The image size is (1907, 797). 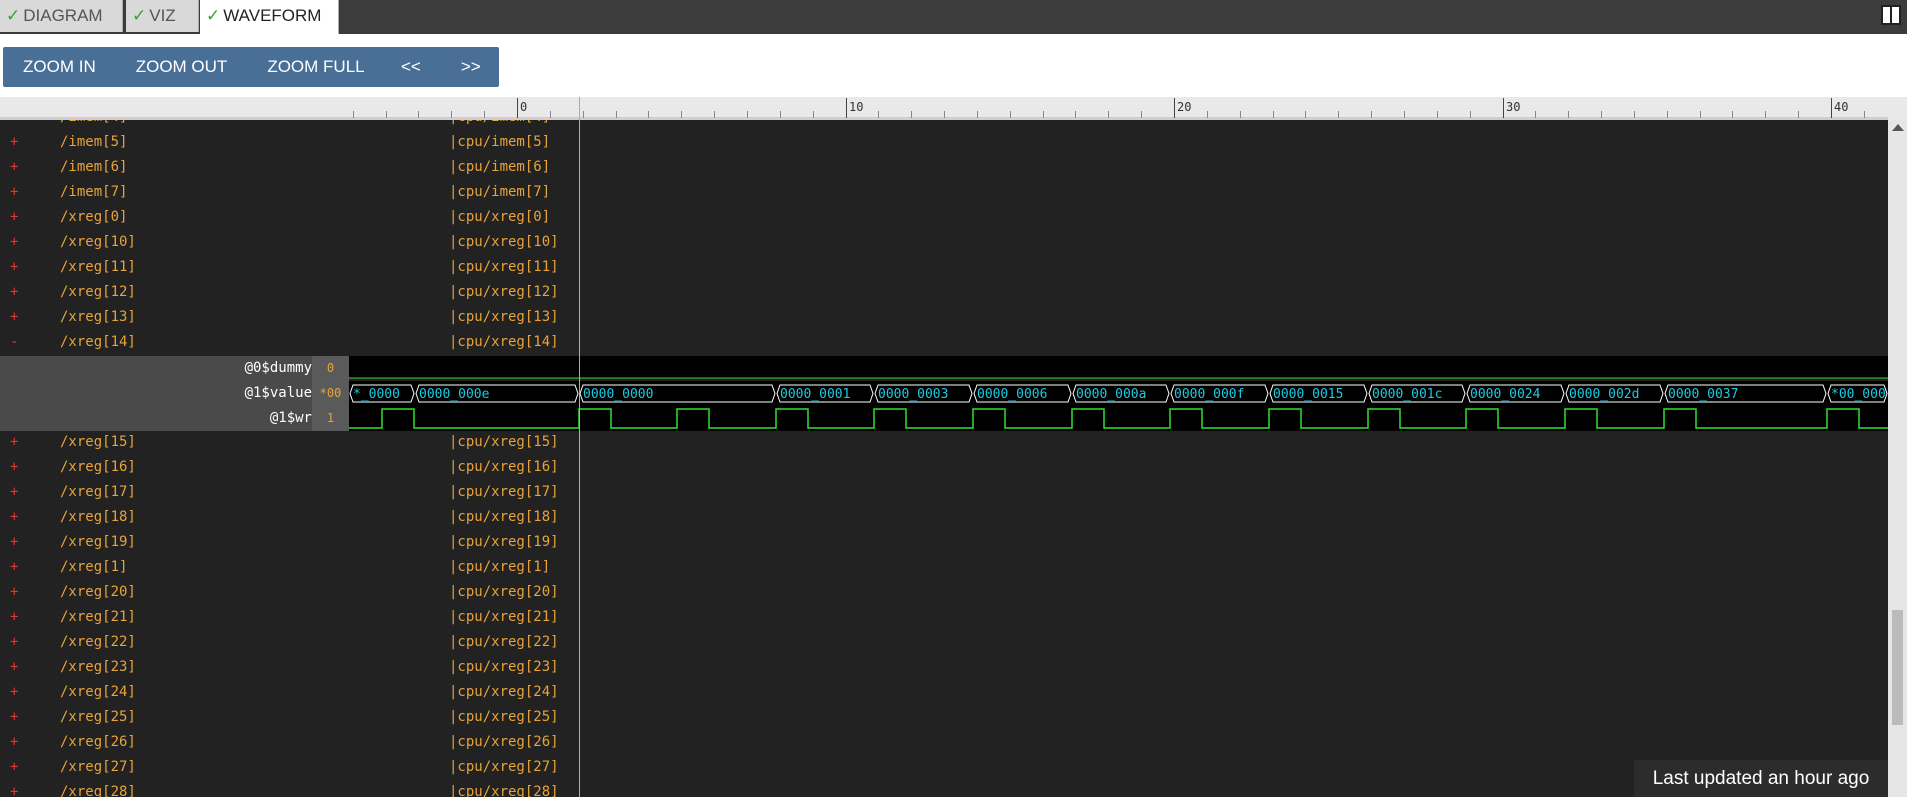 What do you see at coordinates (376, 394) in the screenshot?
I see `bus-value-label: *_0000` at bounding box center [376, 394].